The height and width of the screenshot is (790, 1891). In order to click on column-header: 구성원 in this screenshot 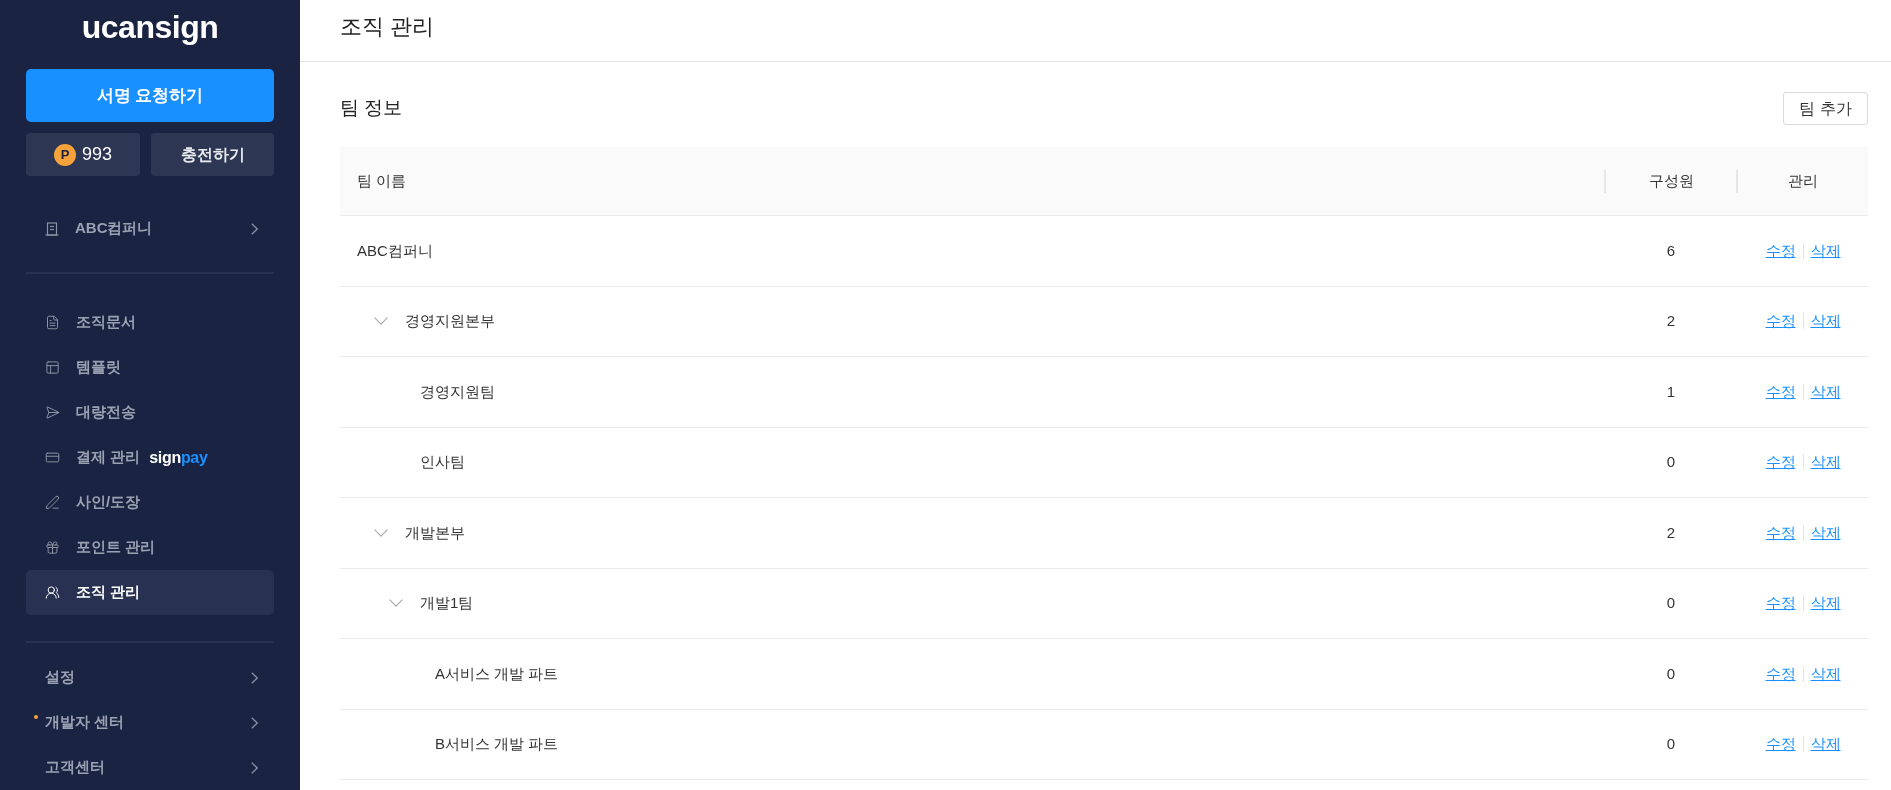, I will do `click(1671, 180)`.